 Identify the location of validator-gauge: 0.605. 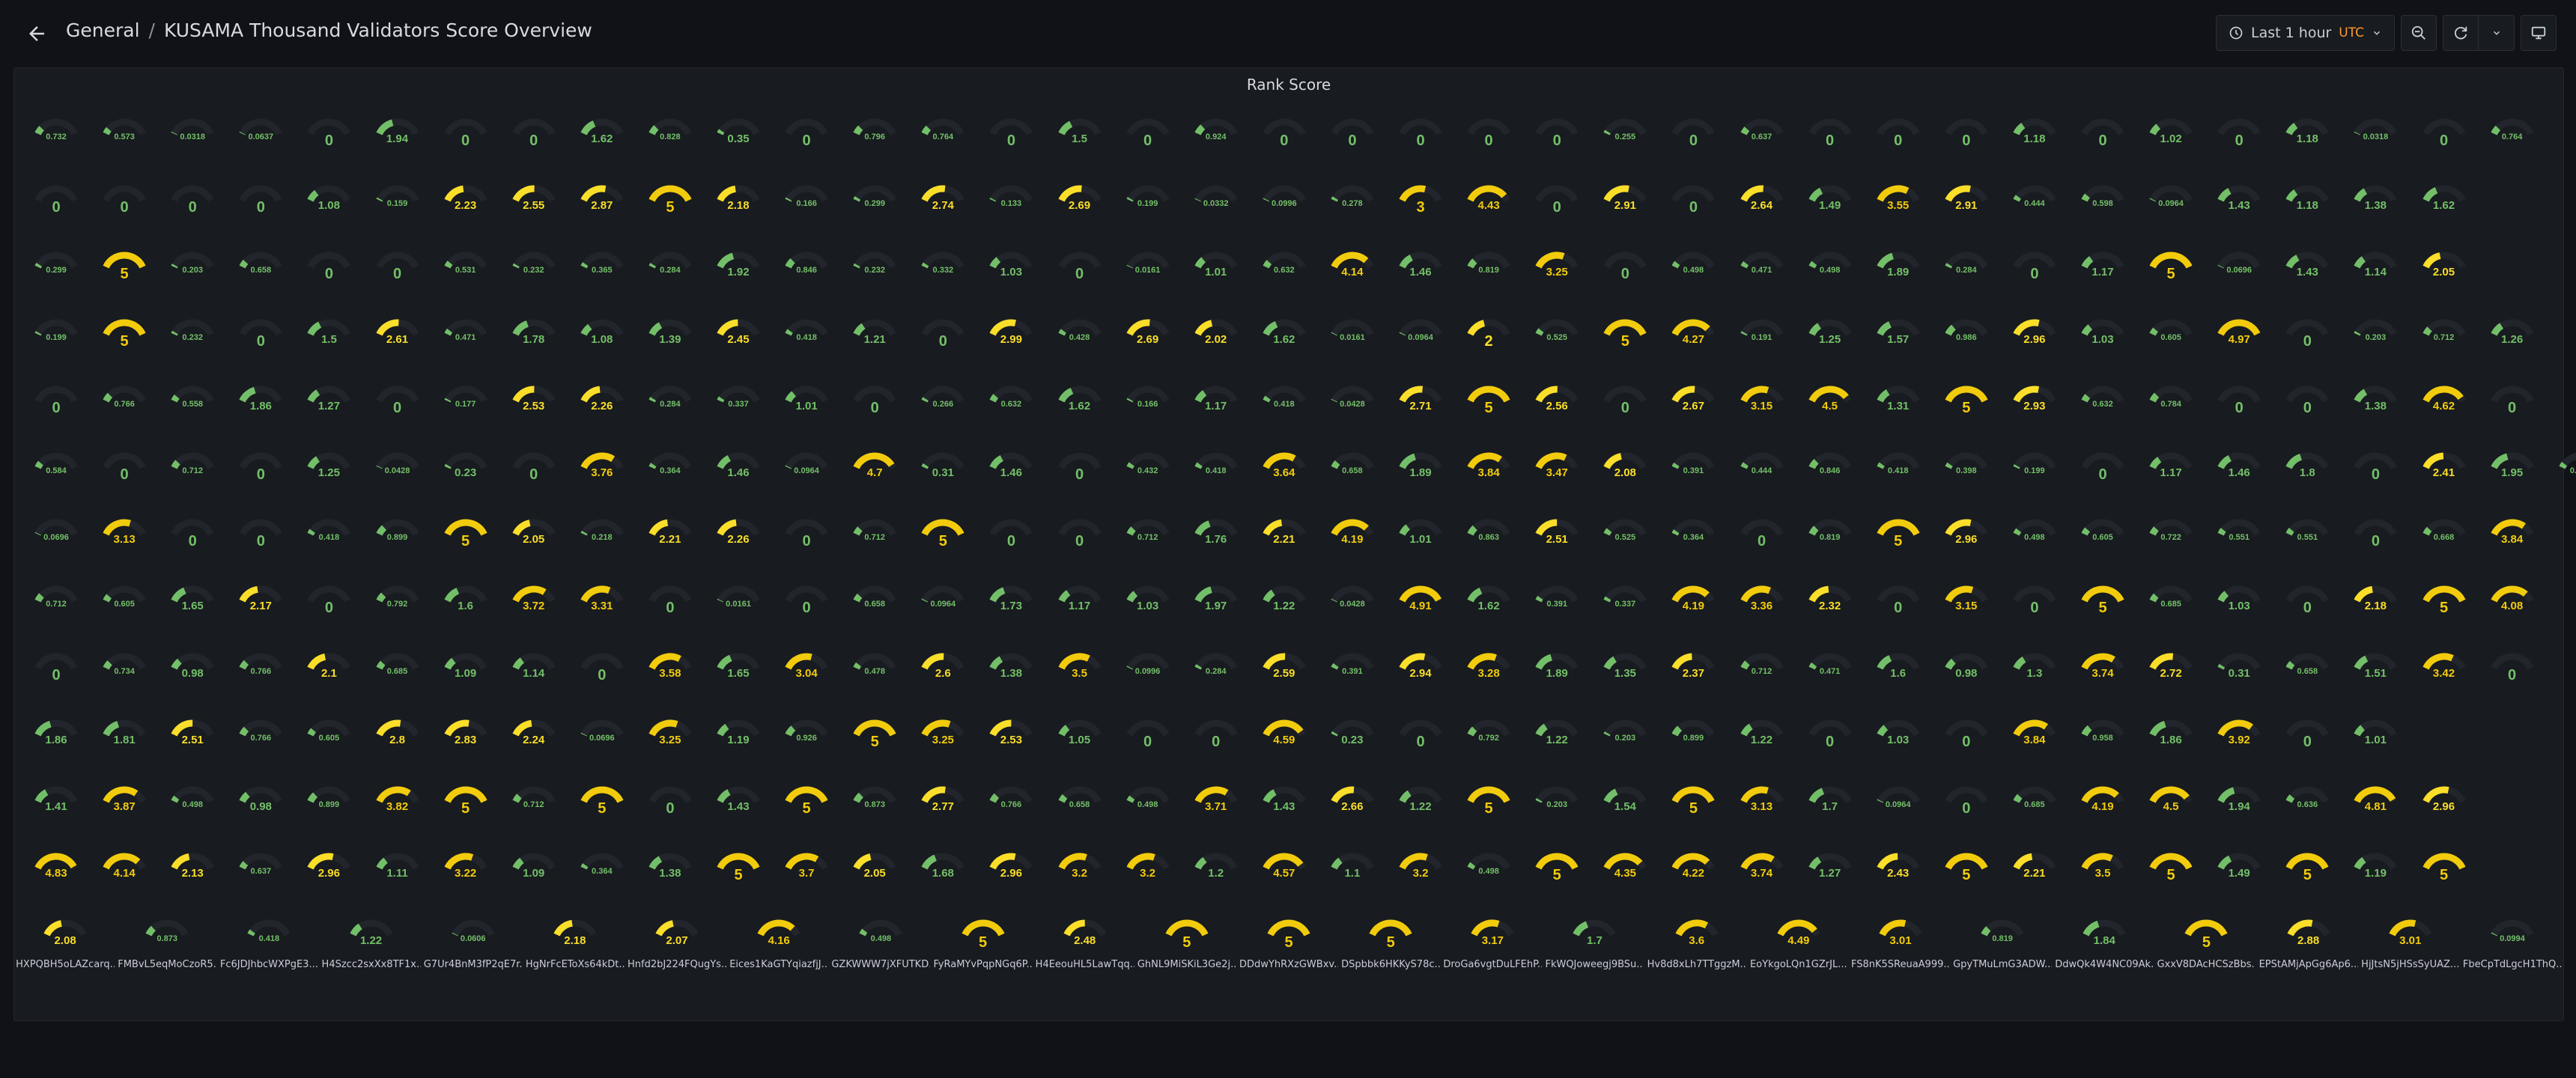
(2103, 543).